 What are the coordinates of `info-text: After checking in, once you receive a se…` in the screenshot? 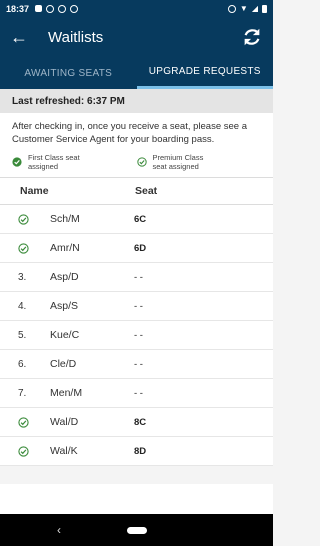 It's located at (129, 133).